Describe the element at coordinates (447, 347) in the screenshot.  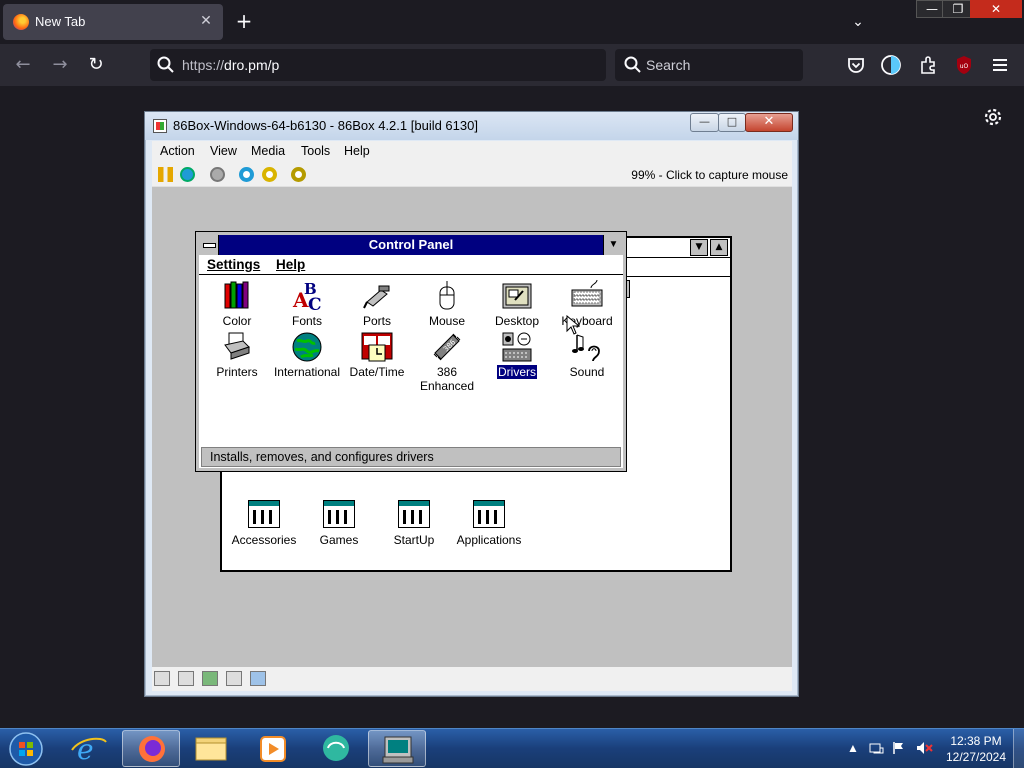
I see `chip-icon: 386` at that location.